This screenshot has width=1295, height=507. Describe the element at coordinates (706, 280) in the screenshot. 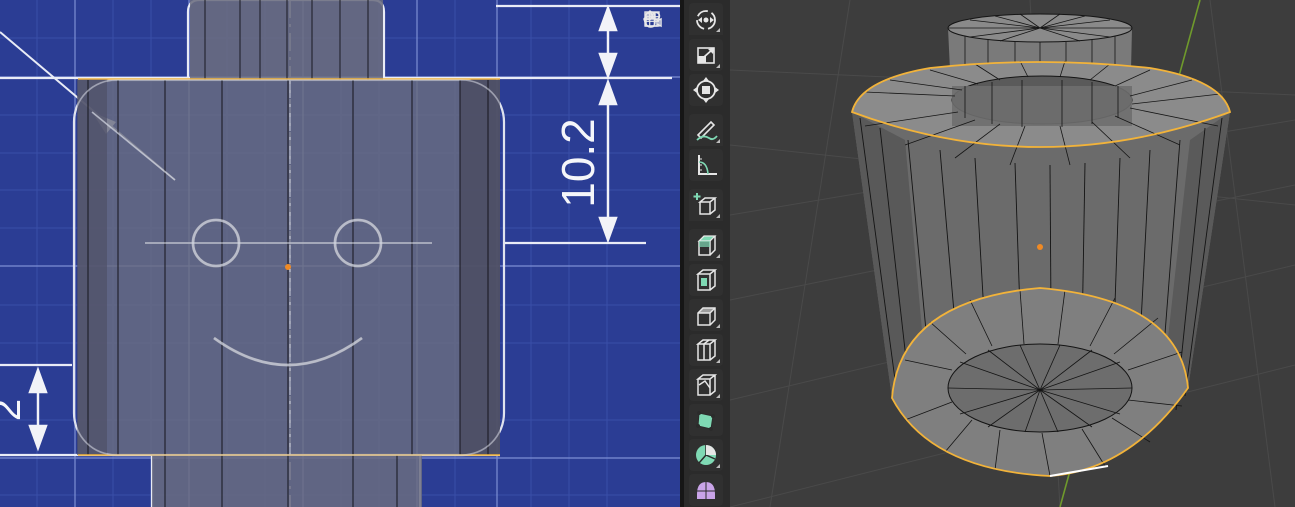

I see `inset-faces-icon` at that location.